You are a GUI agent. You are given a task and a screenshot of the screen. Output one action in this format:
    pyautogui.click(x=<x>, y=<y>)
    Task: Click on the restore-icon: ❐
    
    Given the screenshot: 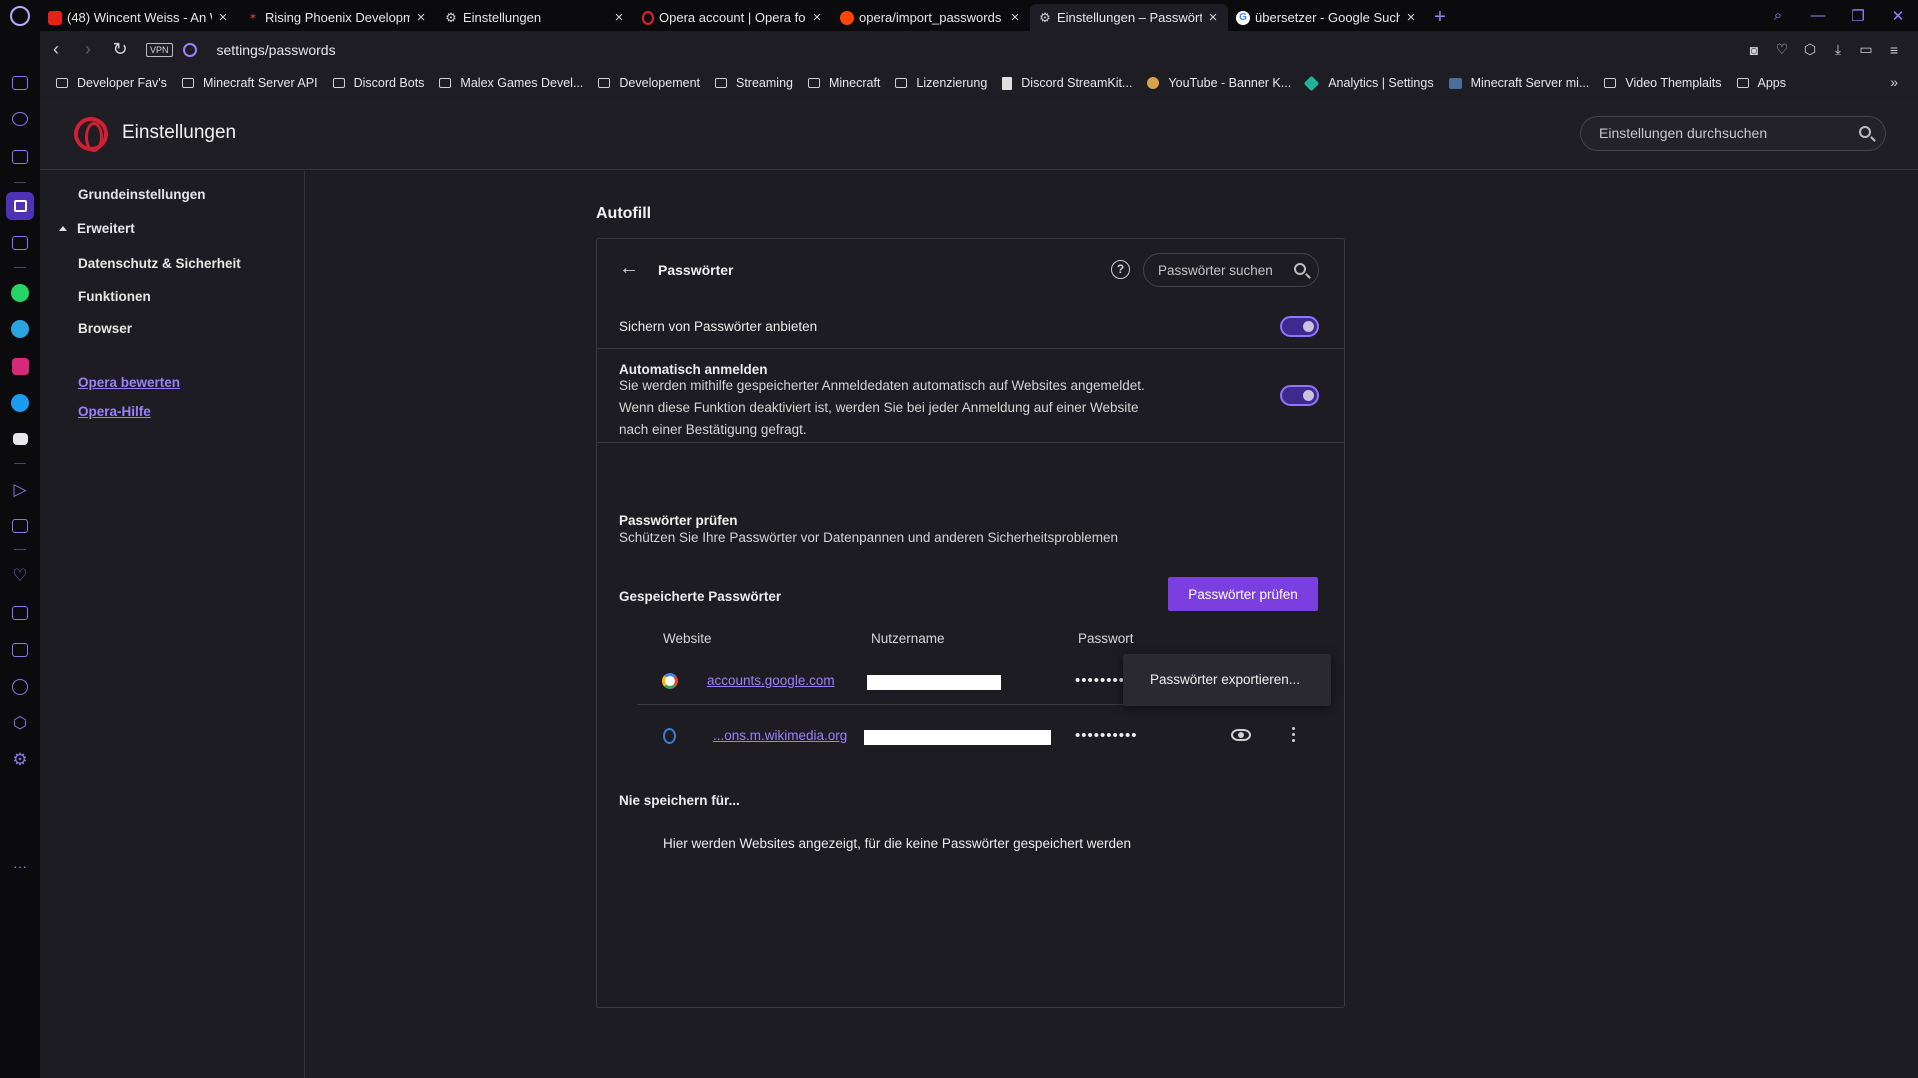 What is the action you would take?
    pyautogui.click(x=1858, y=15)
    